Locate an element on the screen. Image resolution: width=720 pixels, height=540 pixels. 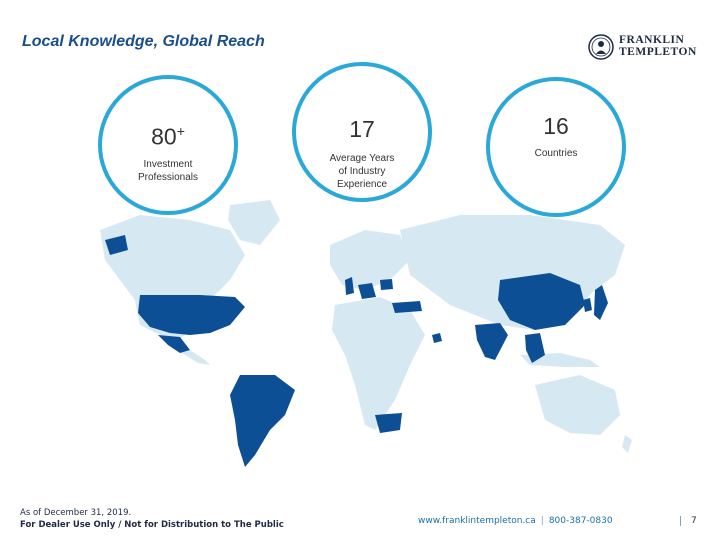
stat-circle-professionals: 80+ Investment Professionals is located at coordinates (168, 145).